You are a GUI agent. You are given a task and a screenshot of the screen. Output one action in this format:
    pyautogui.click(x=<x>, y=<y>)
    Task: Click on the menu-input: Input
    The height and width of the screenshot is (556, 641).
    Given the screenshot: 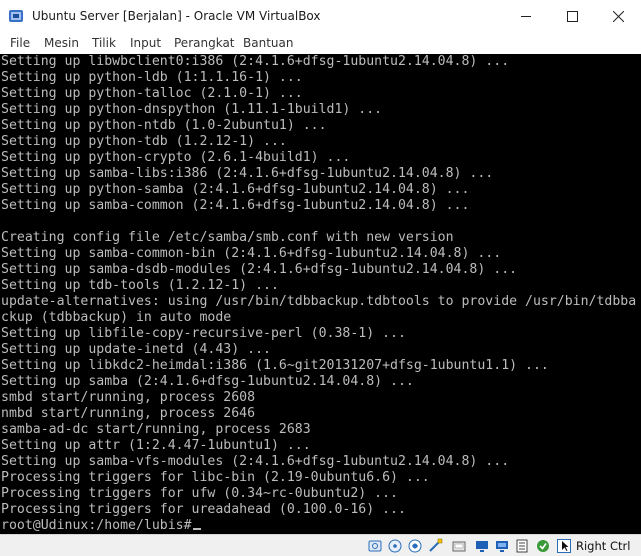 What is the action you would take?
    pyautogui.click(x=145, y=43)
    